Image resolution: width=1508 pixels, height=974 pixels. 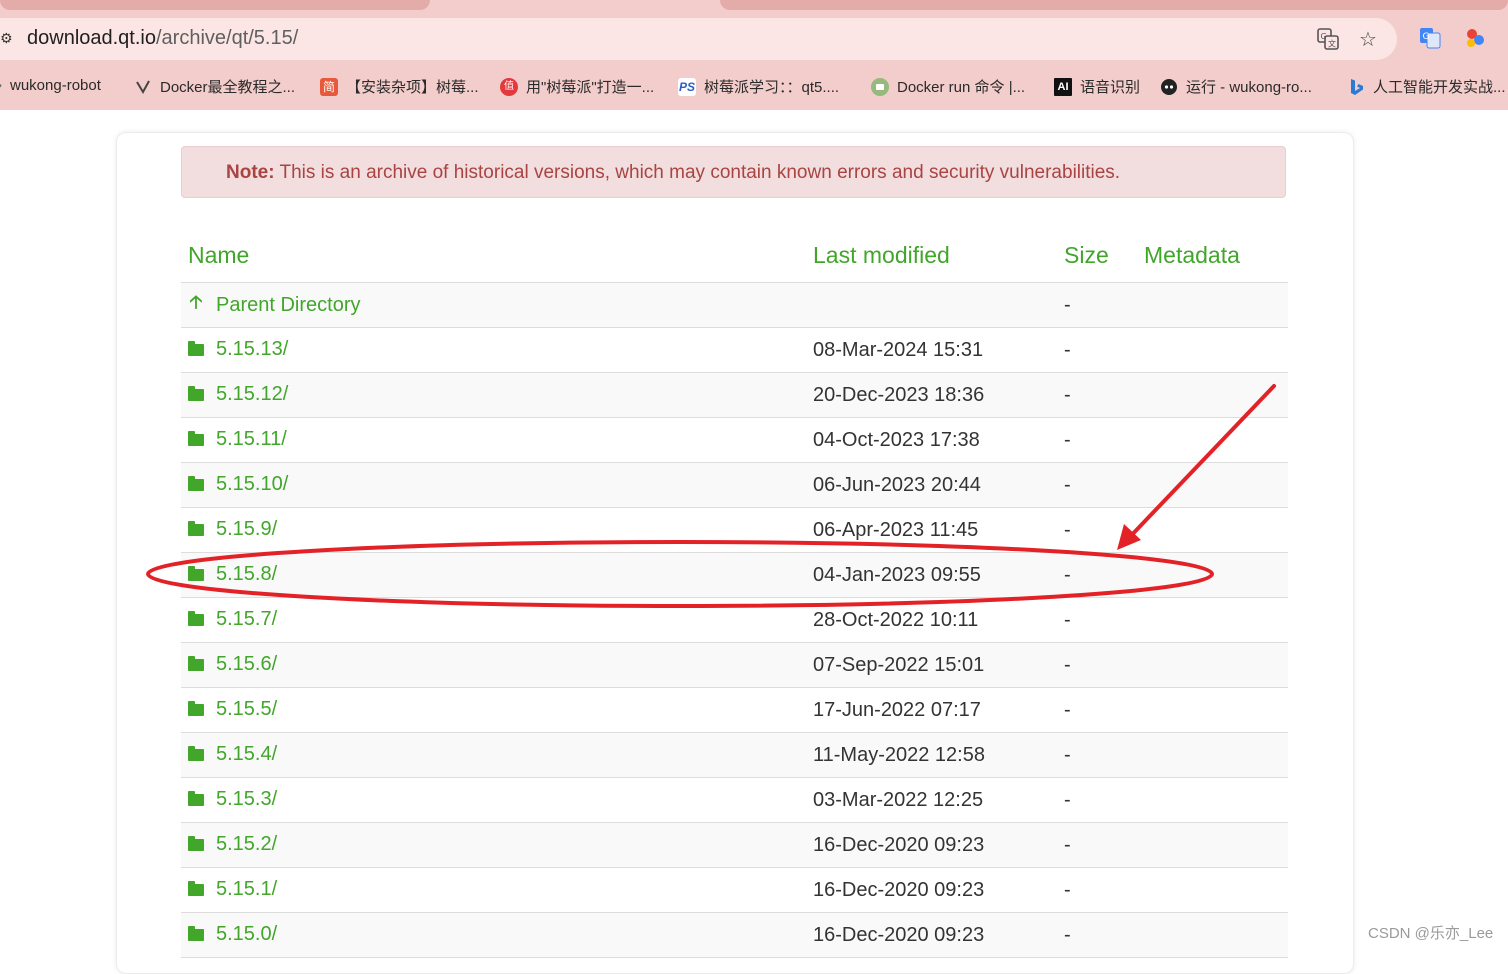 I want to click on directory-link: 5.15.0/, so click(x=232, y=934).